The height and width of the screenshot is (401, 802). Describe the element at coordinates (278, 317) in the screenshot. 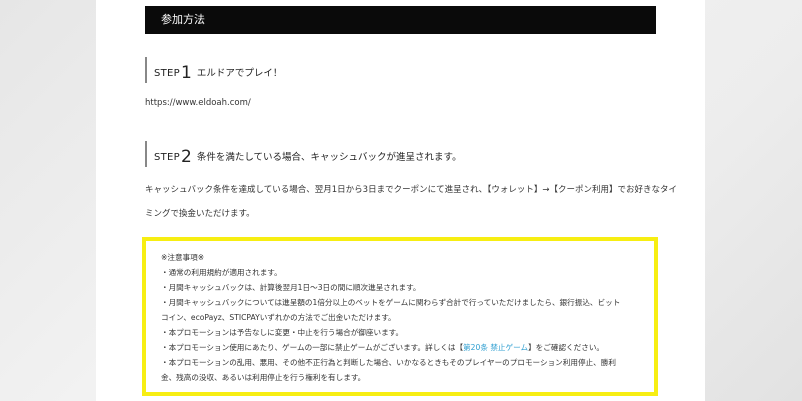

I see `notice-line-4: コイン、ecoPayz、STICPAYいずれかの方法でご出金いただけます。` at that location.